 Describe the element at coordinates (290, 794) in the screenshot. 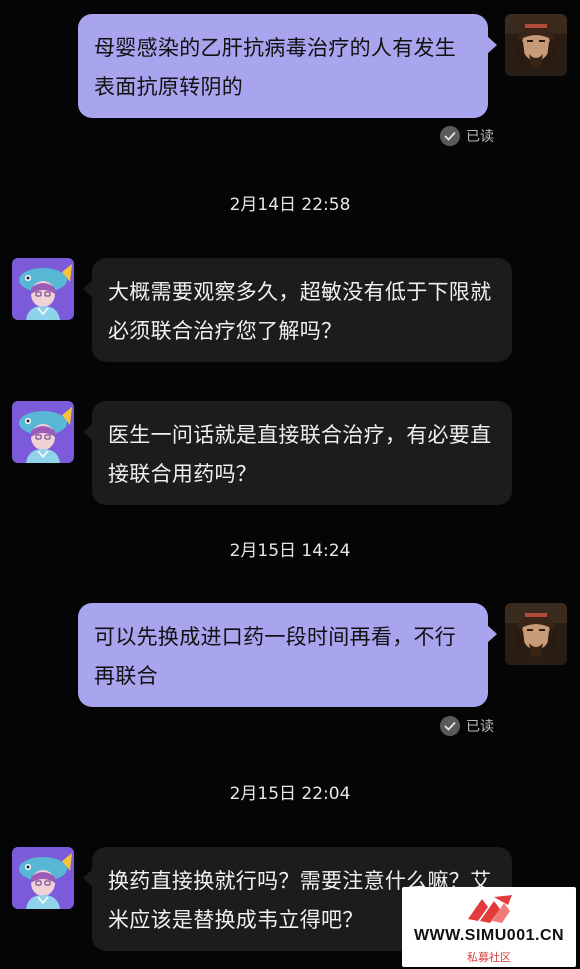

I see `timestamp: 2月15日 22:04` at that location.